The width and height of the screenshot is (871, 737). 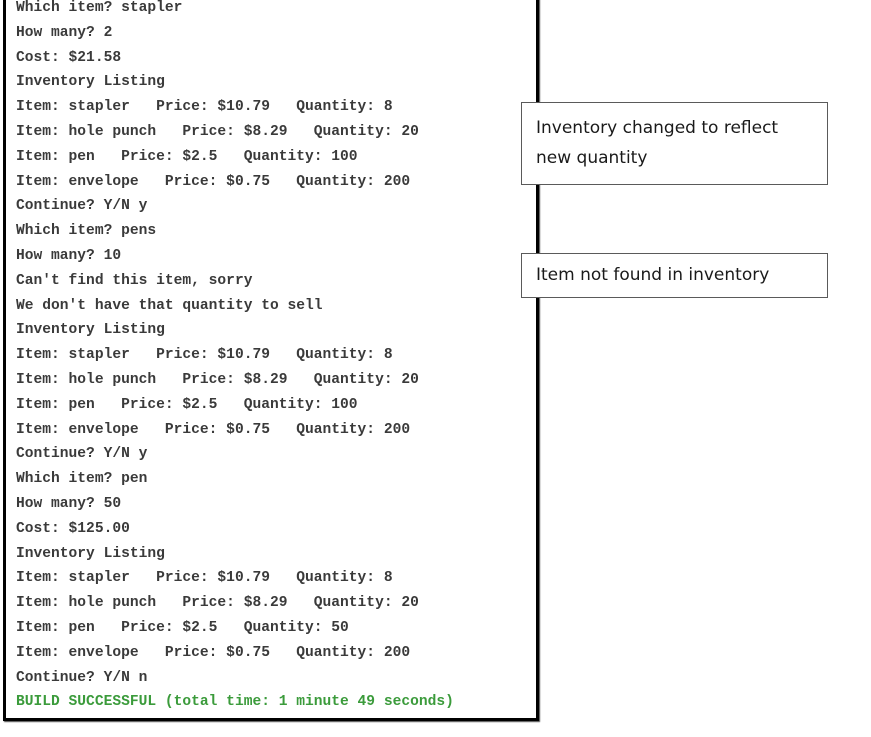 I want to click on console-line: How many? 10, so click(x=69, y=255).